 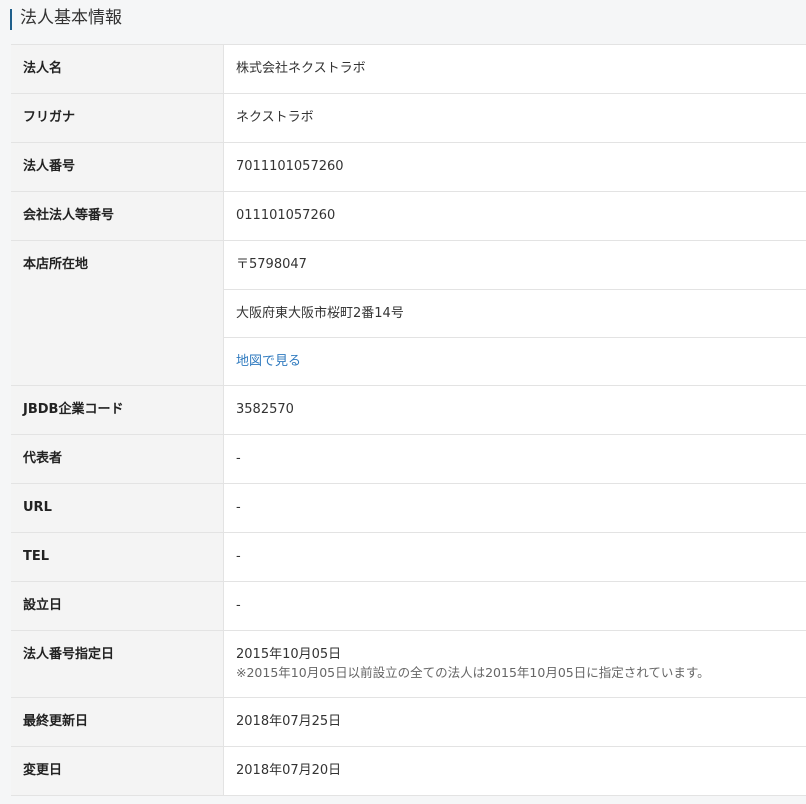 I want to click on row-label: 変更日, so click(x=117, y=771).